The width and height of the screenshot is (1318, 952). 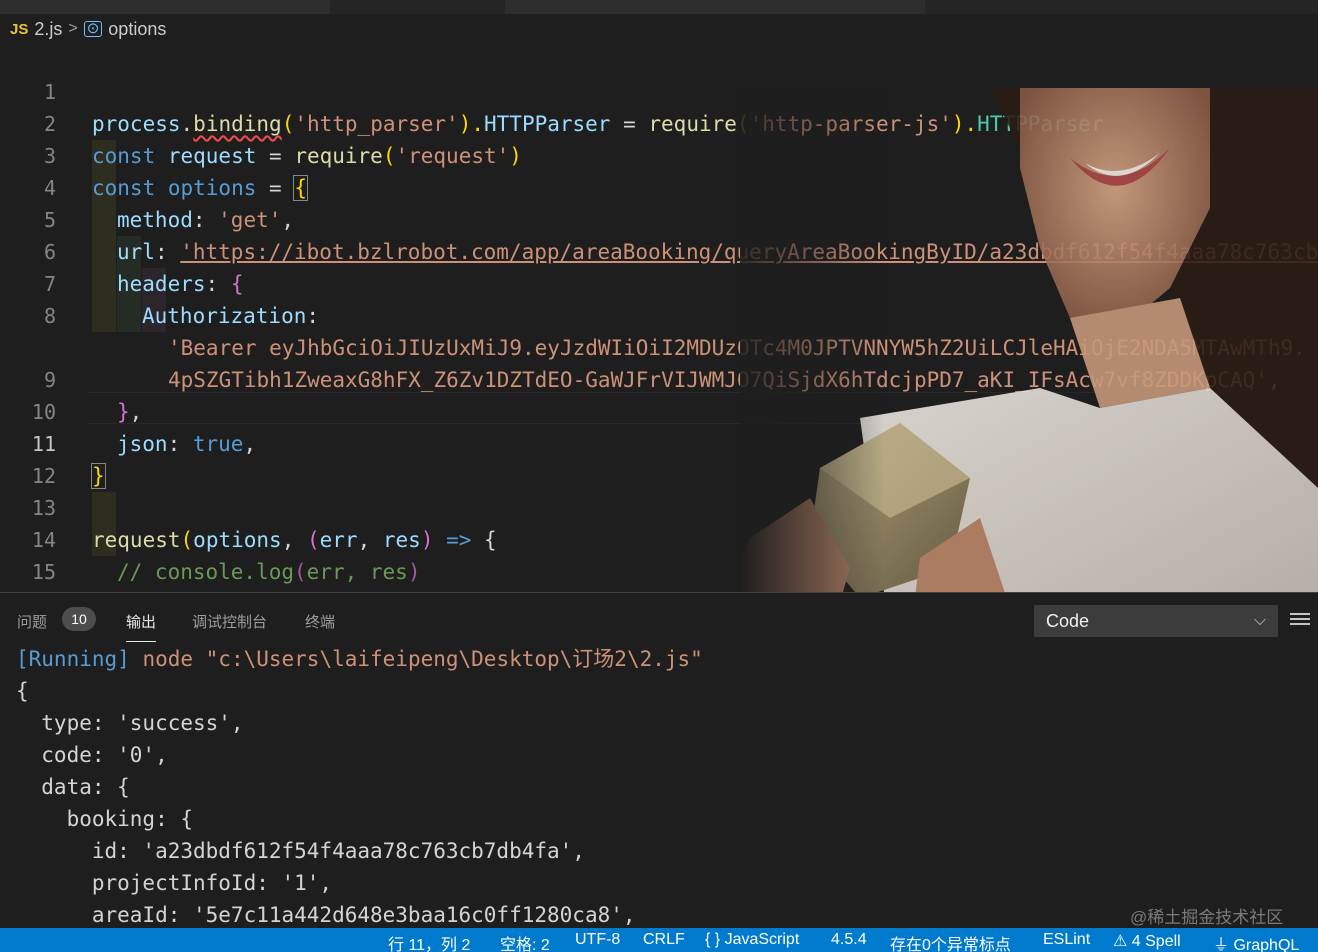 I want to click on code-line: 3 const options = {, so click(x=659, y=154).